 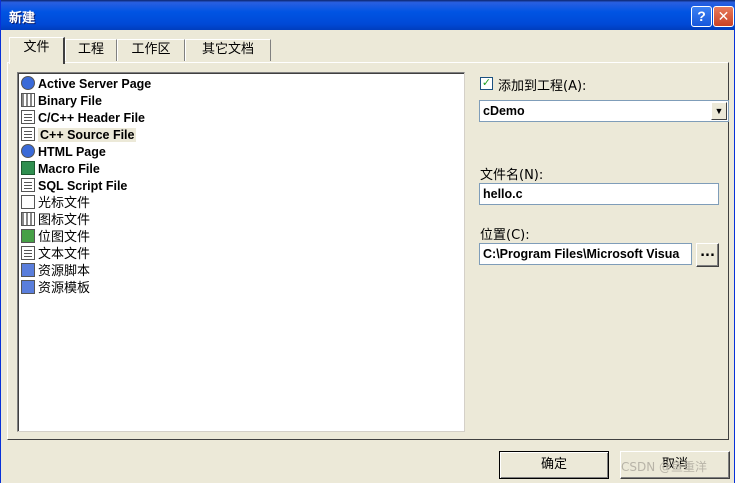 What do you see at coordinates (55, 237) in the screenshot?
I see `list-item: 位图文件` at bounding box center [55, 237].